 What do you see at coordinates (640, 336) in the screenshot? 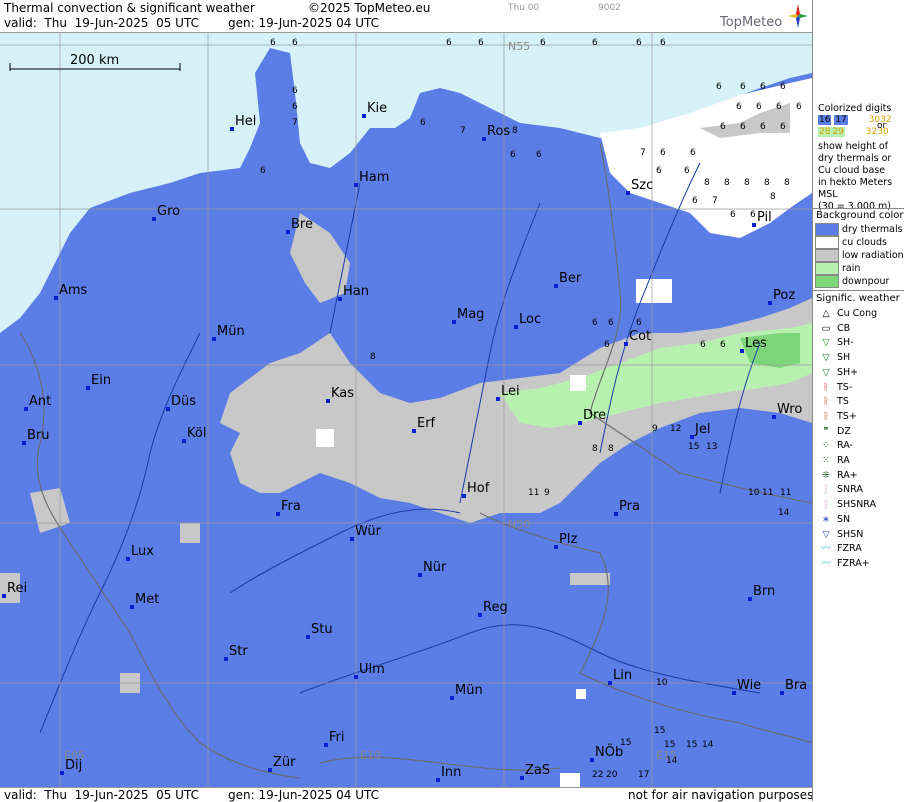
I see `city-label: Cot` at bounding box center [640, 336].